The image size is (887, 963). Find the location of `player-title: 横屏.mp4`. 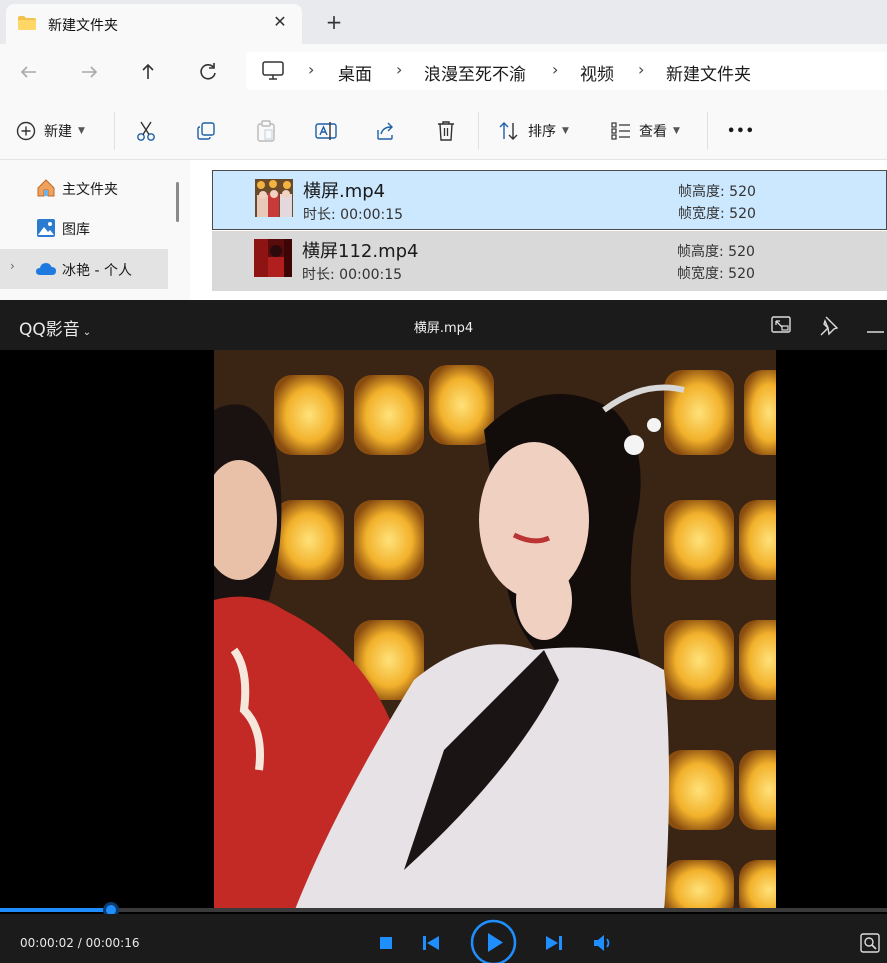

player-title: 横屏.mp4 is located at coordinates (443, 328).